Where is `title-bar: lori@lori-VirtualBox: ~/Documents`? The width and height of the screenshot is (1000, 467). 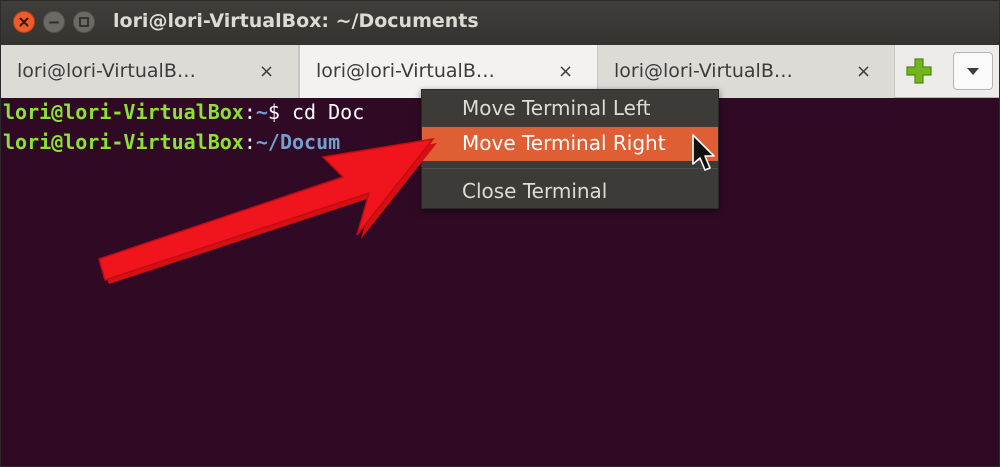 title-bar: lori@lori-VirtualBox: ~/Documents is located at coordinates (500, 23).